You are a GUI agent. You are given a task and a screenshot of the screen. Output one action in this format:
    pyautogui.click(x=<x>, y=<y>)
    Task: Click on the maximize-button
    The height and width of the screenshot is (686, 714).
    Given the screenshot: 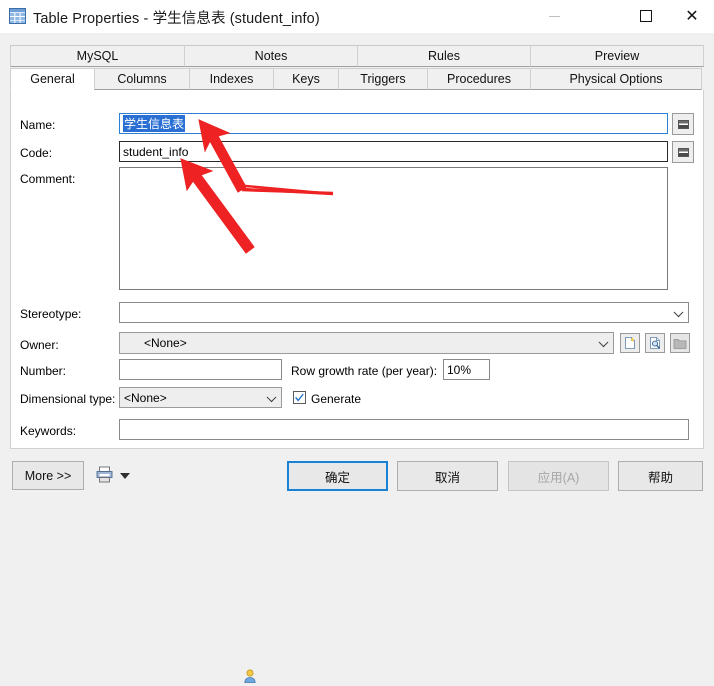 What is the action you would take?
    pyautogui.click(x=646, y=16)
    